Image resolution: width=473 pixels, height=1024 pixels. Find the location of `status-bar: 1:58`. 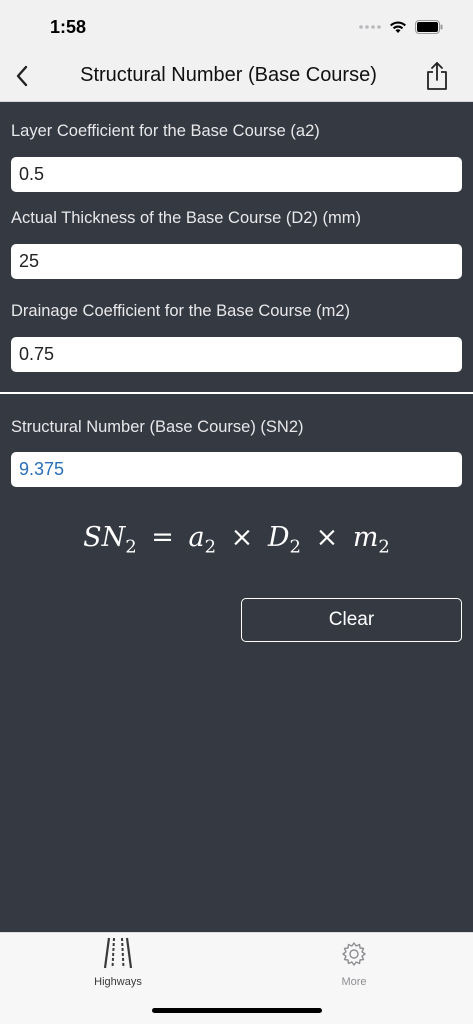

status-bar: 1:58 is located at coordinates (236, 25).